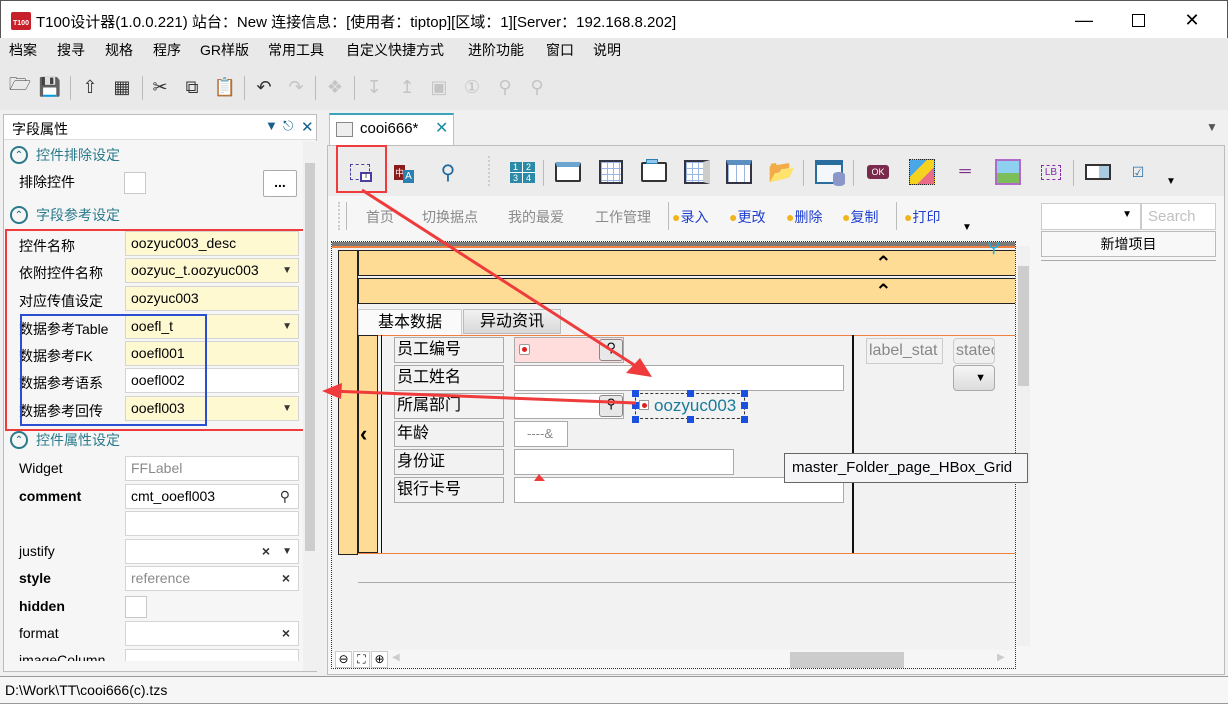 Image resolution: width=1228 pixels, height=704 pixels. Describe the element at coordinates (1212, 127) in the screenshot. I see `tab-overflow-icon: ▼` at that location.